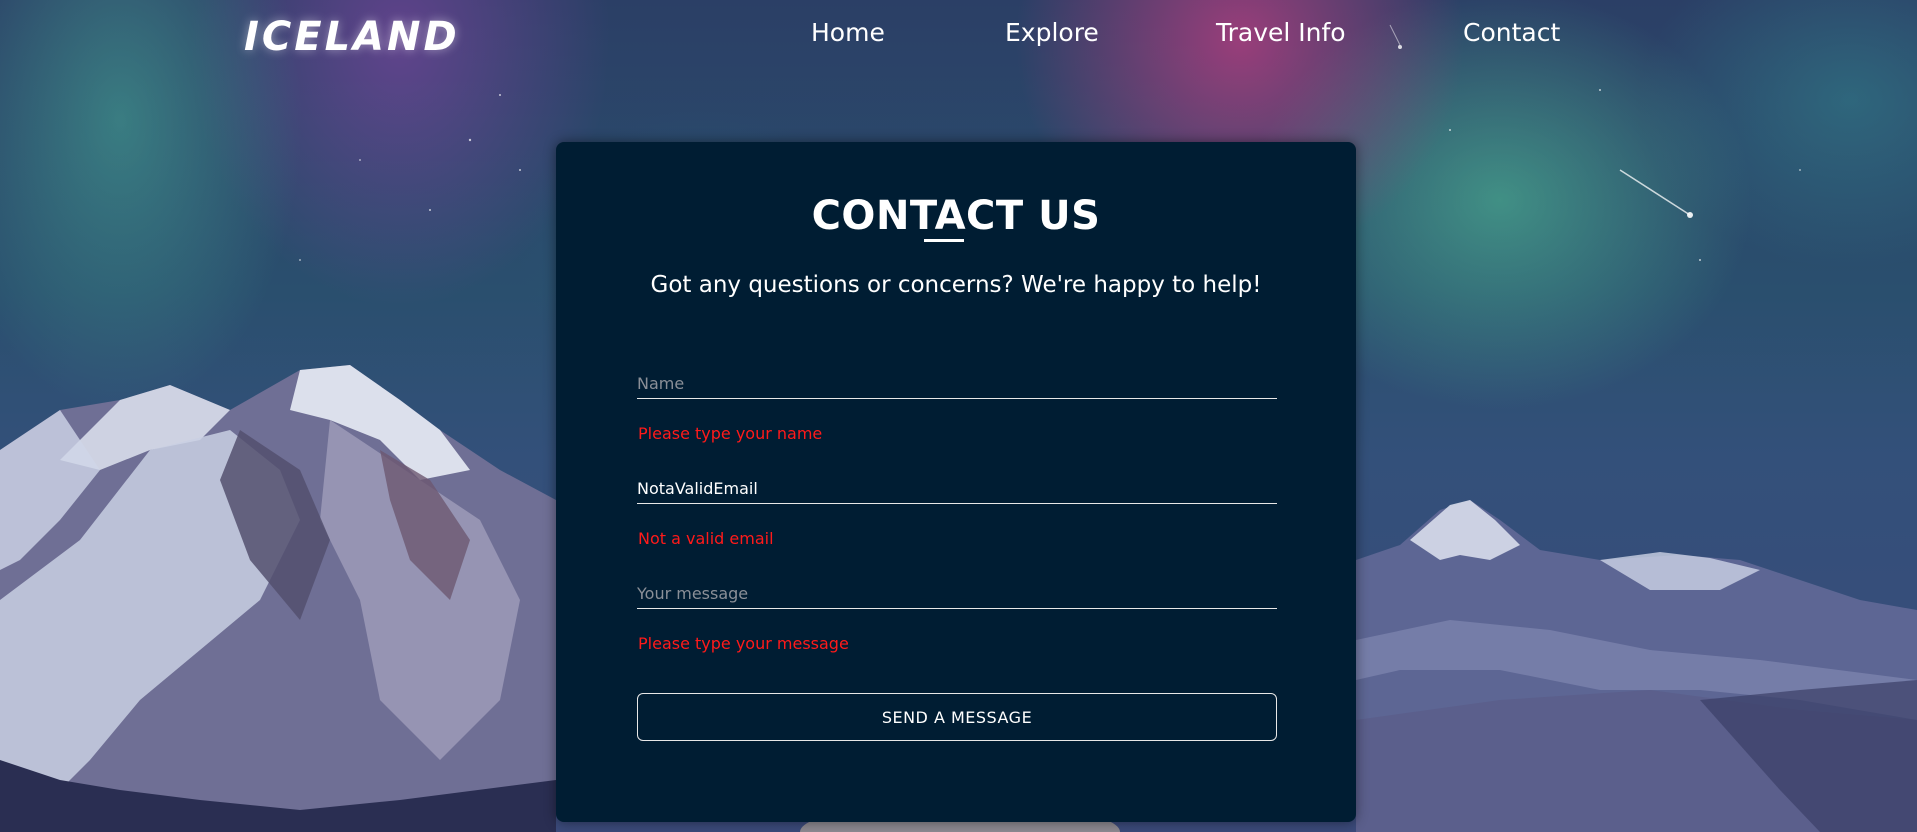 The image size is (1917, 832). Describe the element at coordinates (730, 433) in the screenshot. I see `name-error: Please type your name` at that location.